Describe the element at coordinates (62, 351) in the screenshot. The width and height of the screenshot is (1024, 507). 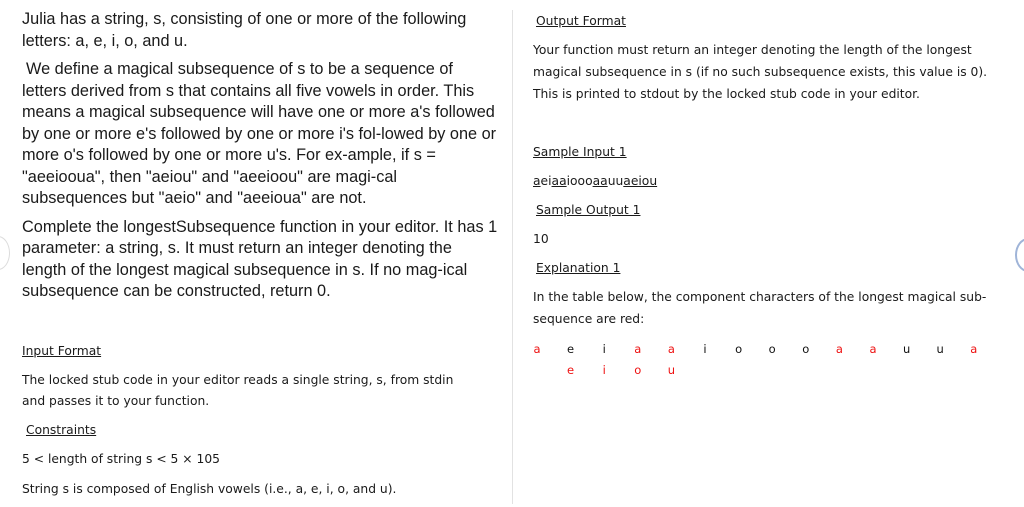
I see `input-format-heading: Input Format` at that location.